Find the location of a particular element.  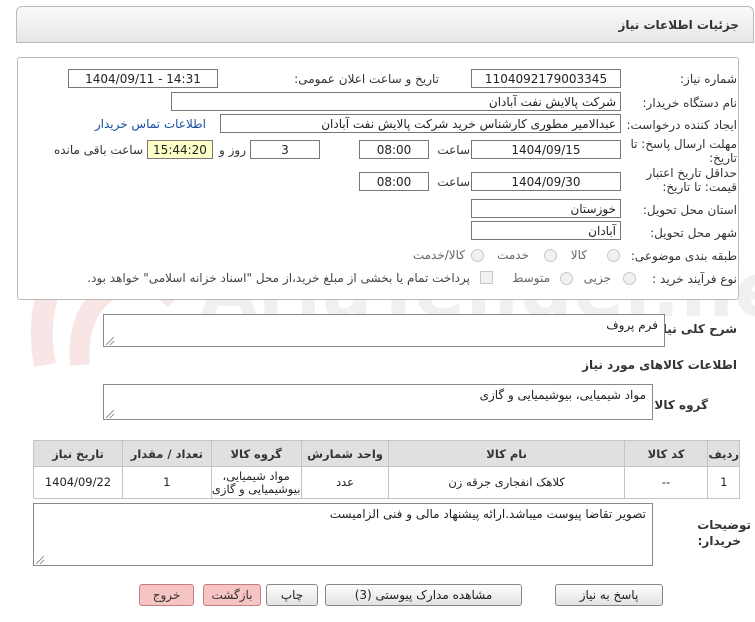

col-header-name: نام کالا is located at coordinates (506, 453).